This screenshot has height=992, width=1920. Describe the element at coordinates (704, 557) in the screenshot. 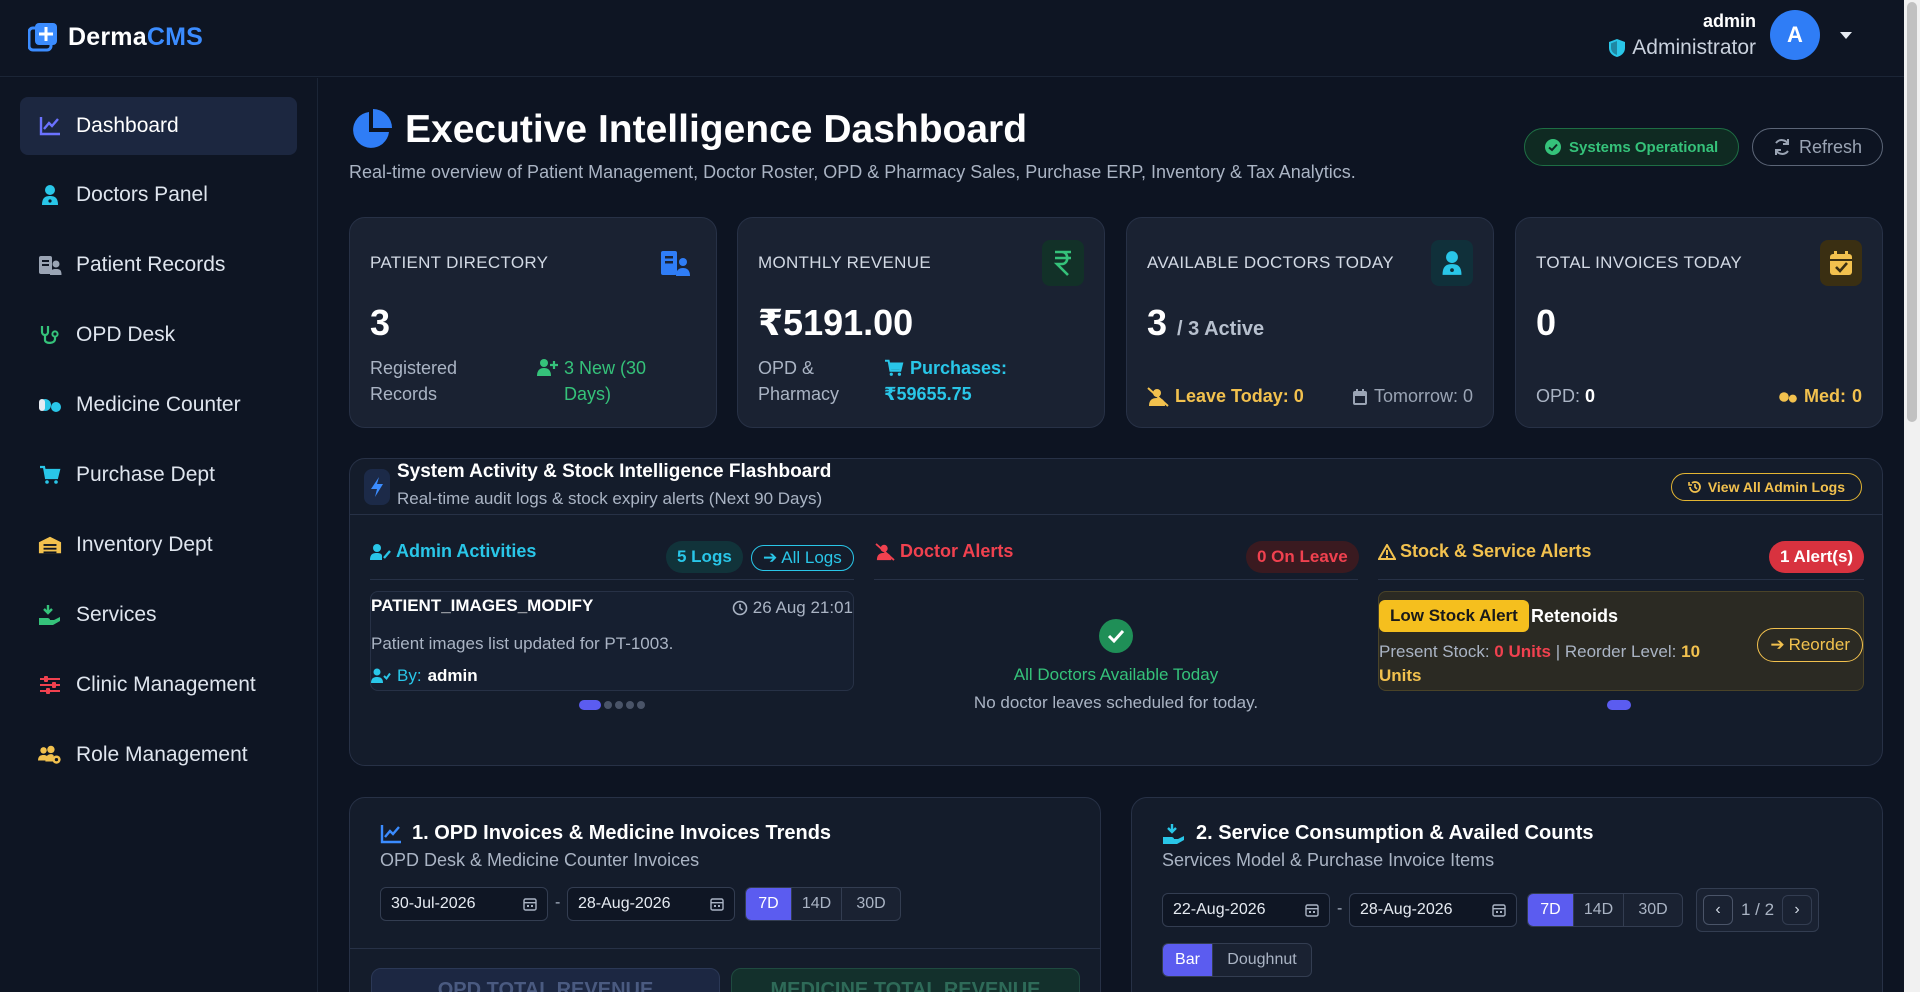

I see `admin-logs-count: 5 Logs` at that location.